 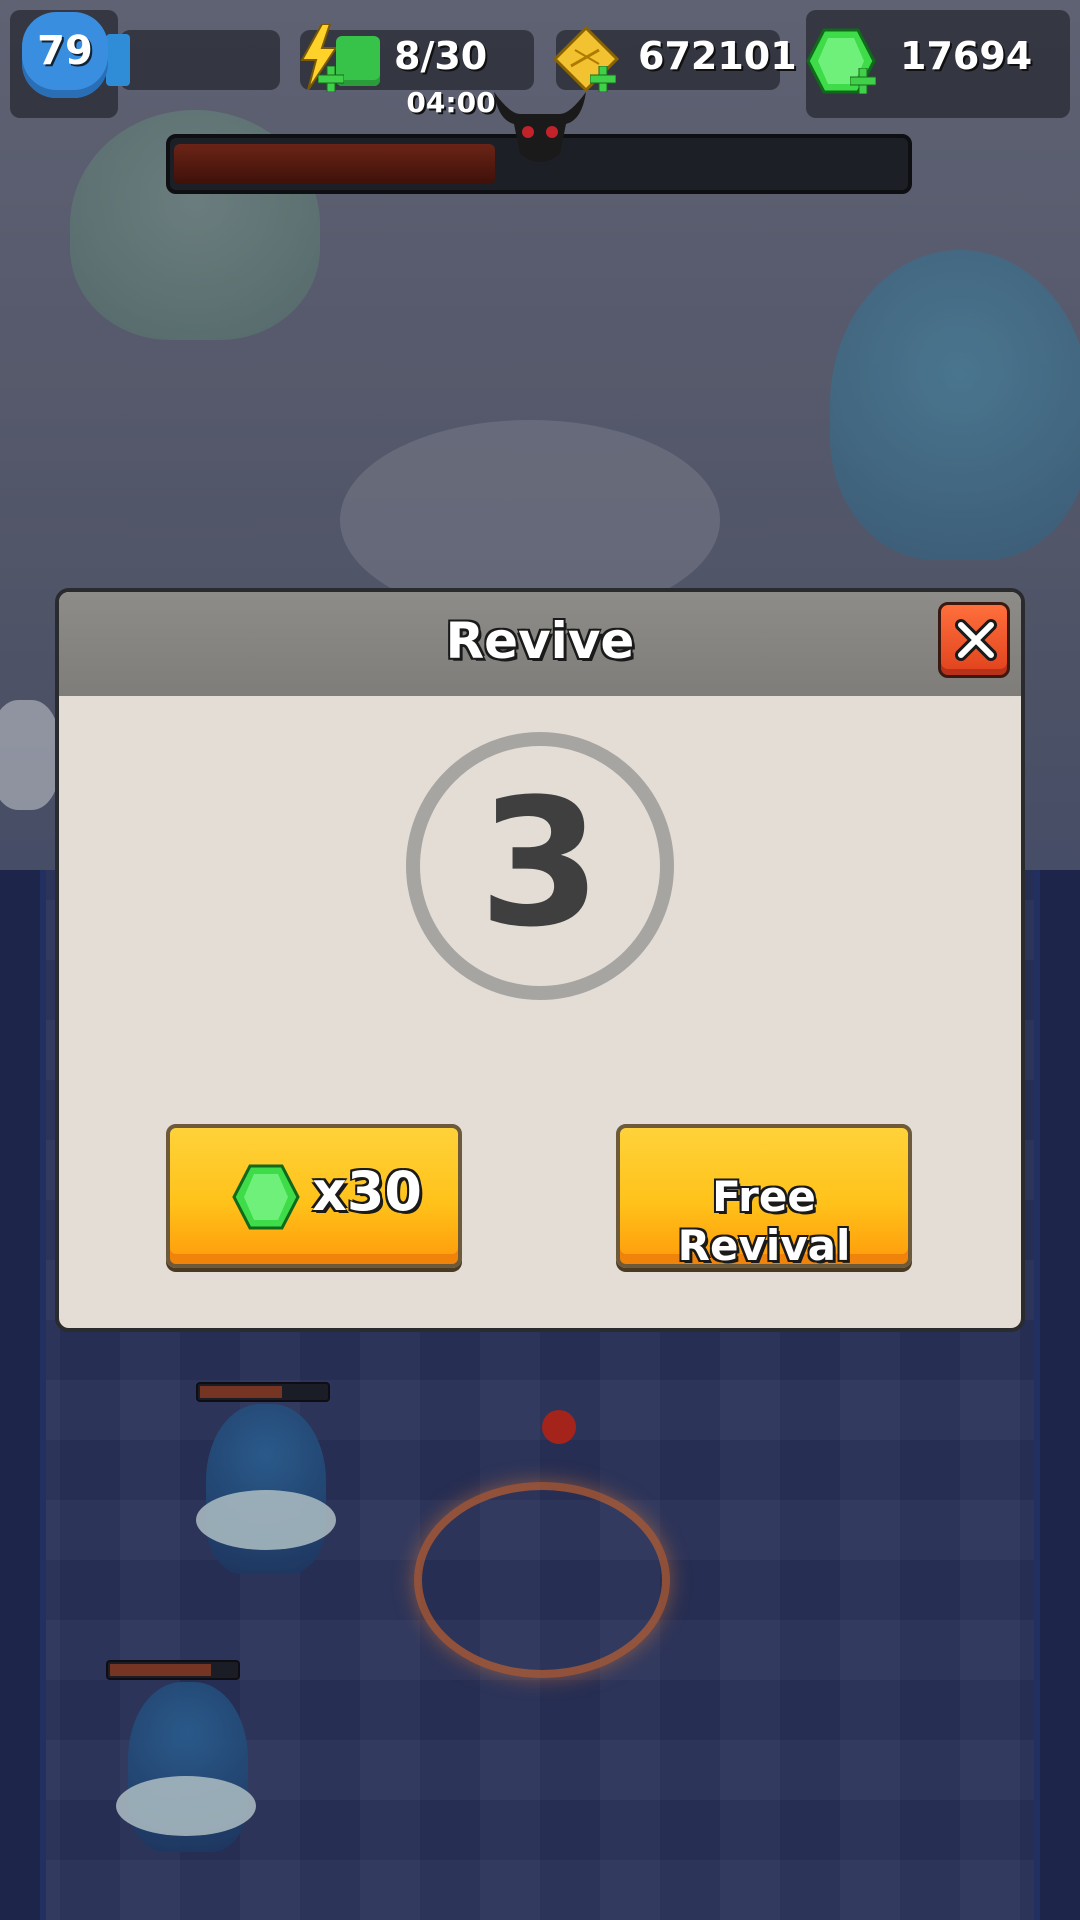 I want to click on gem-cost-label: x30, so click(x=367, y=1191).